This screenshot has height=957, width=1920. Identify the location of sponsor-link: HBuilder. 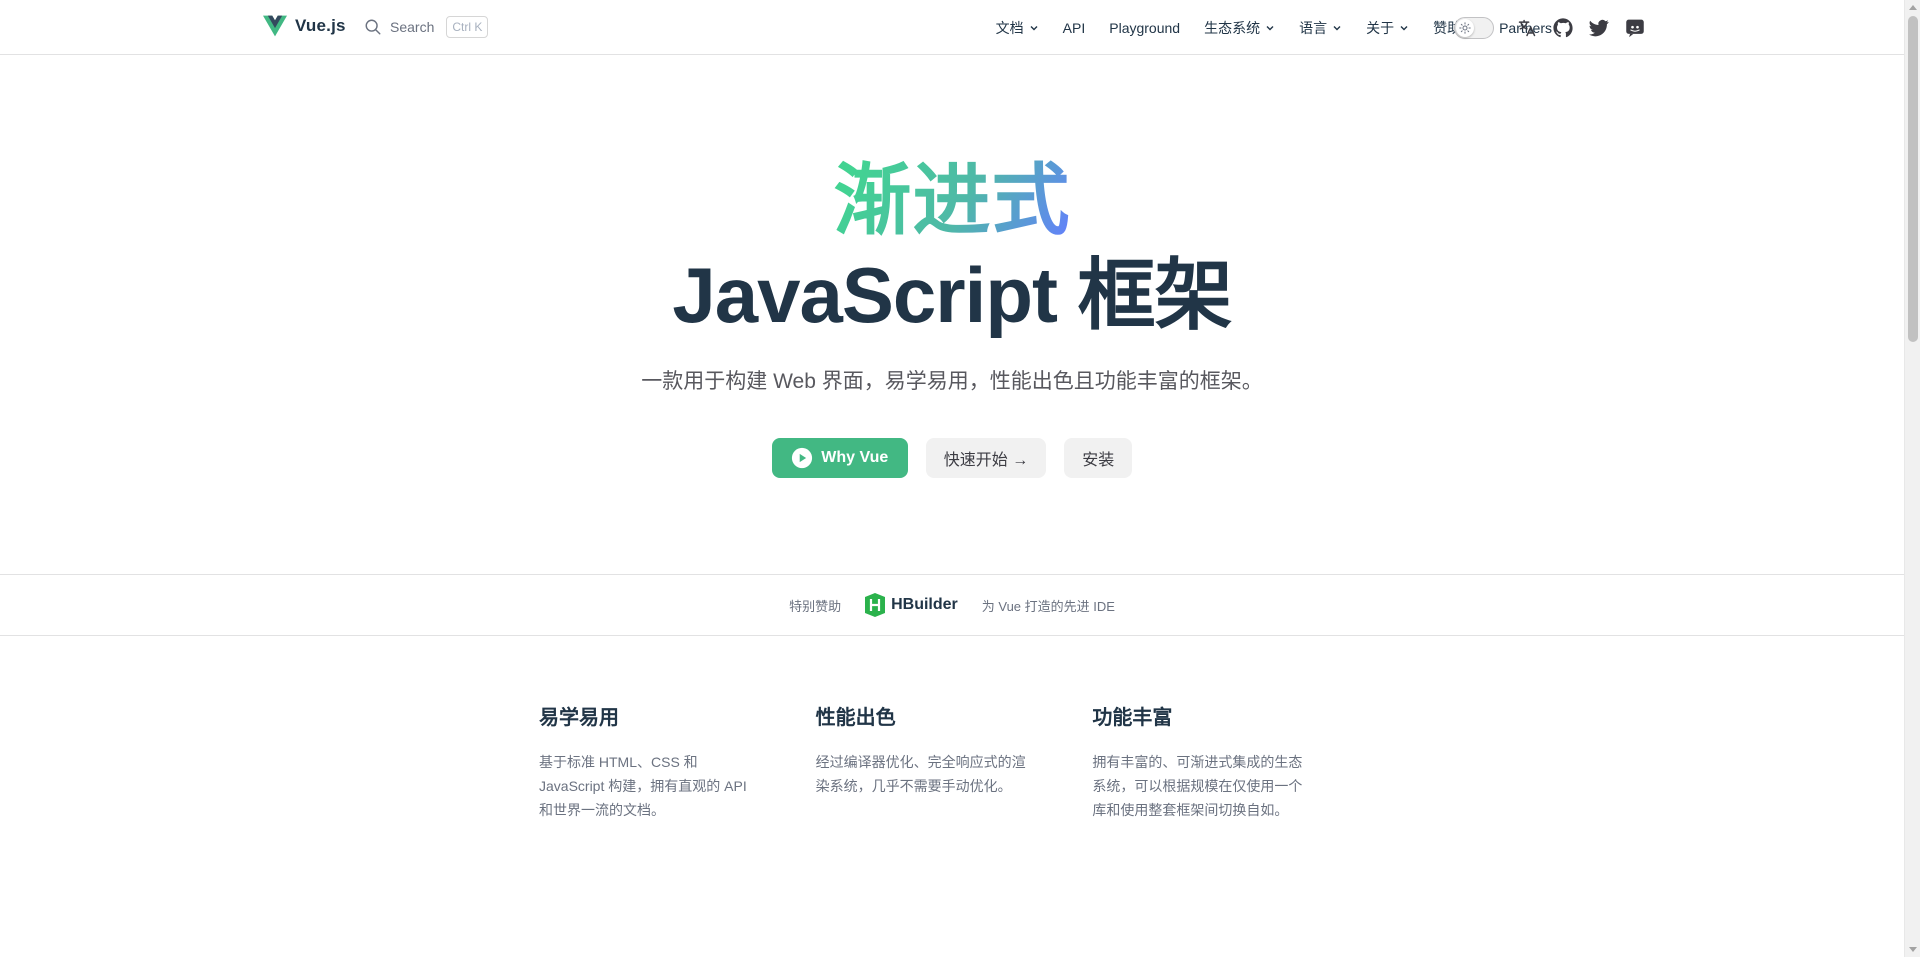
(911, 605).